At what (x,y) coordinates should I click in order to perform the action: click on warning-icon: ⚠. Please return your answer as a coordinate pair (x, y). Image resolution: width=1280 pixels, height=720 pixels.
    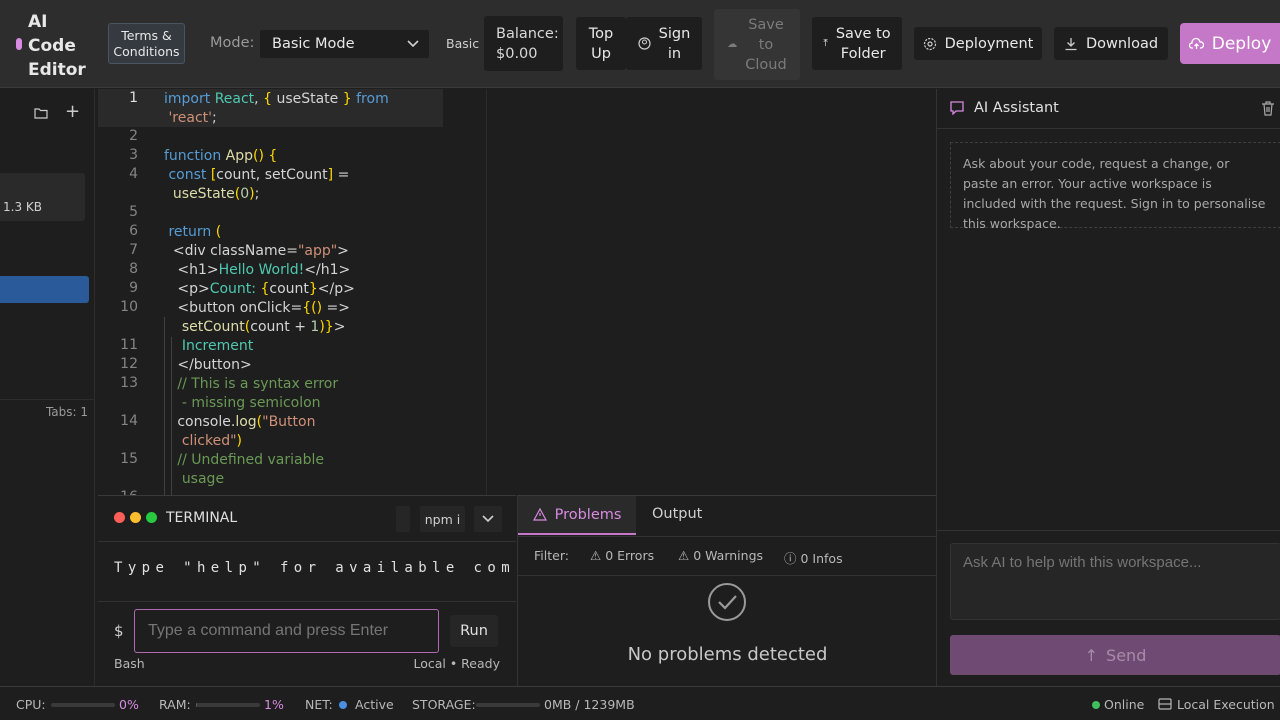
    Looking at the image, I should click on (686, 555).